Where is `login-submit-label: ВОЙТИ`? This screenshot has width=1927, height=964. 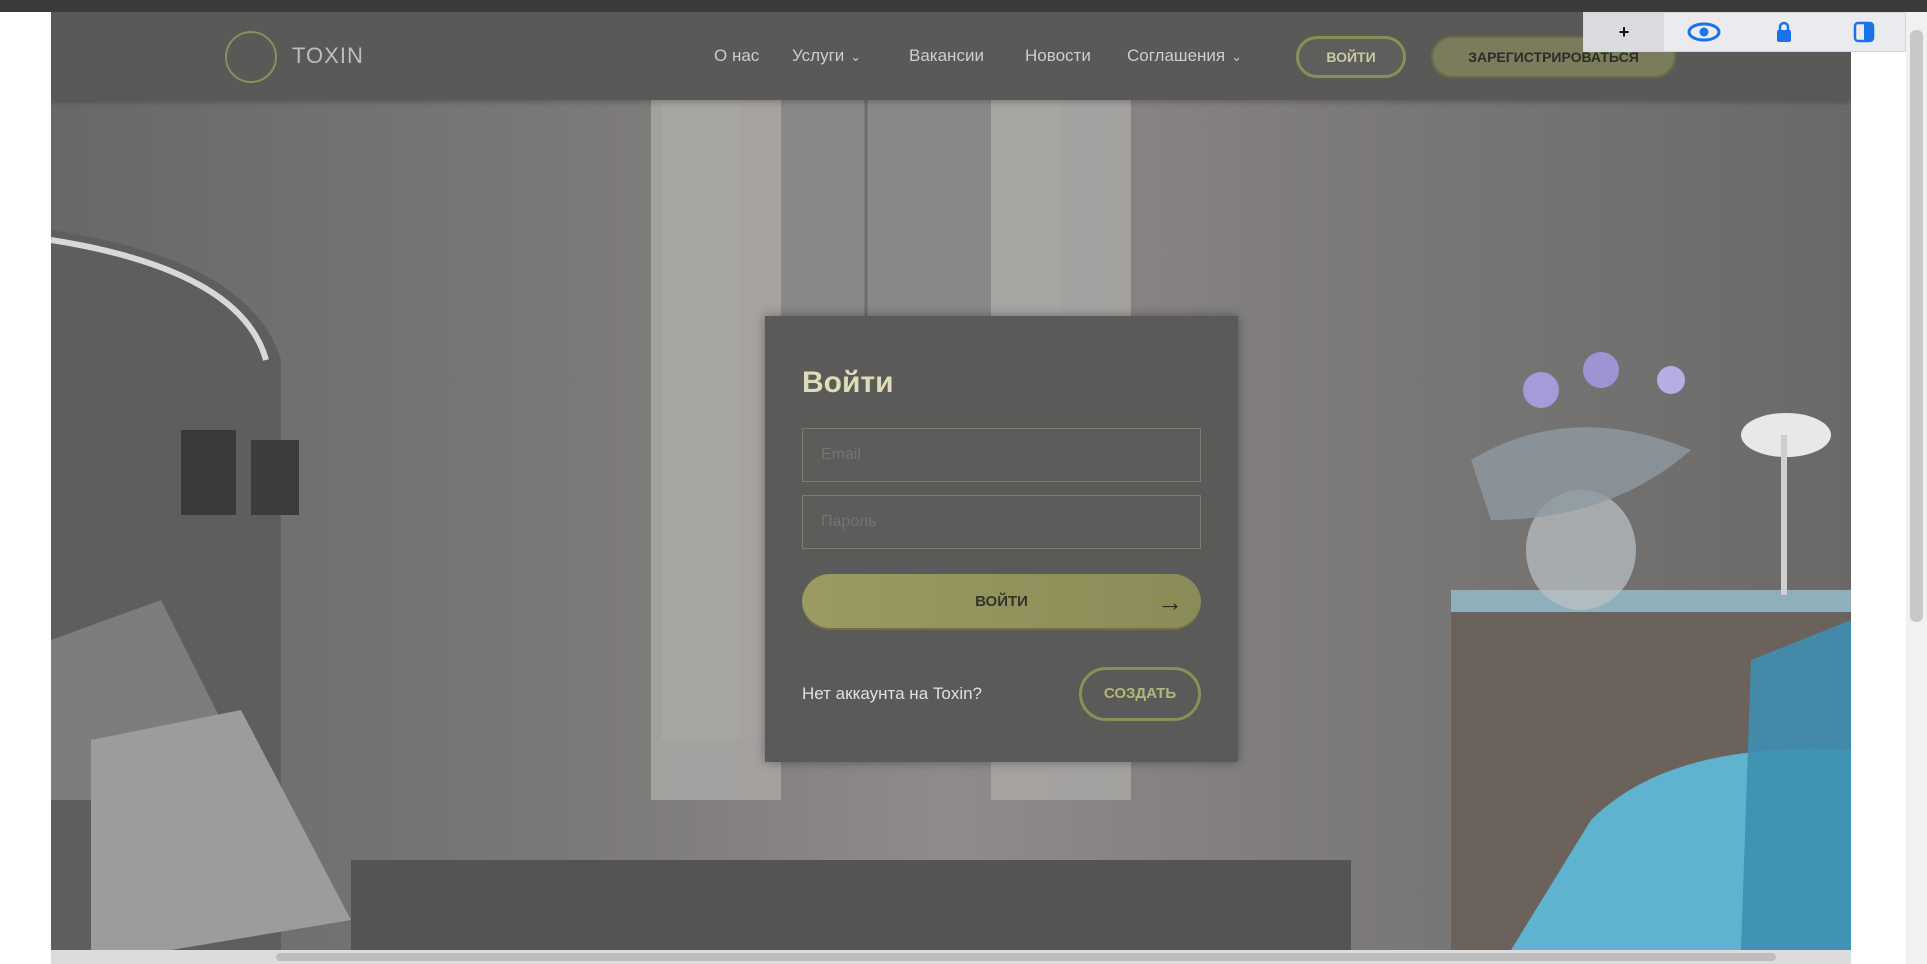
login-submit-label: ВОЙТИ is located at coordinates (1001, 601).